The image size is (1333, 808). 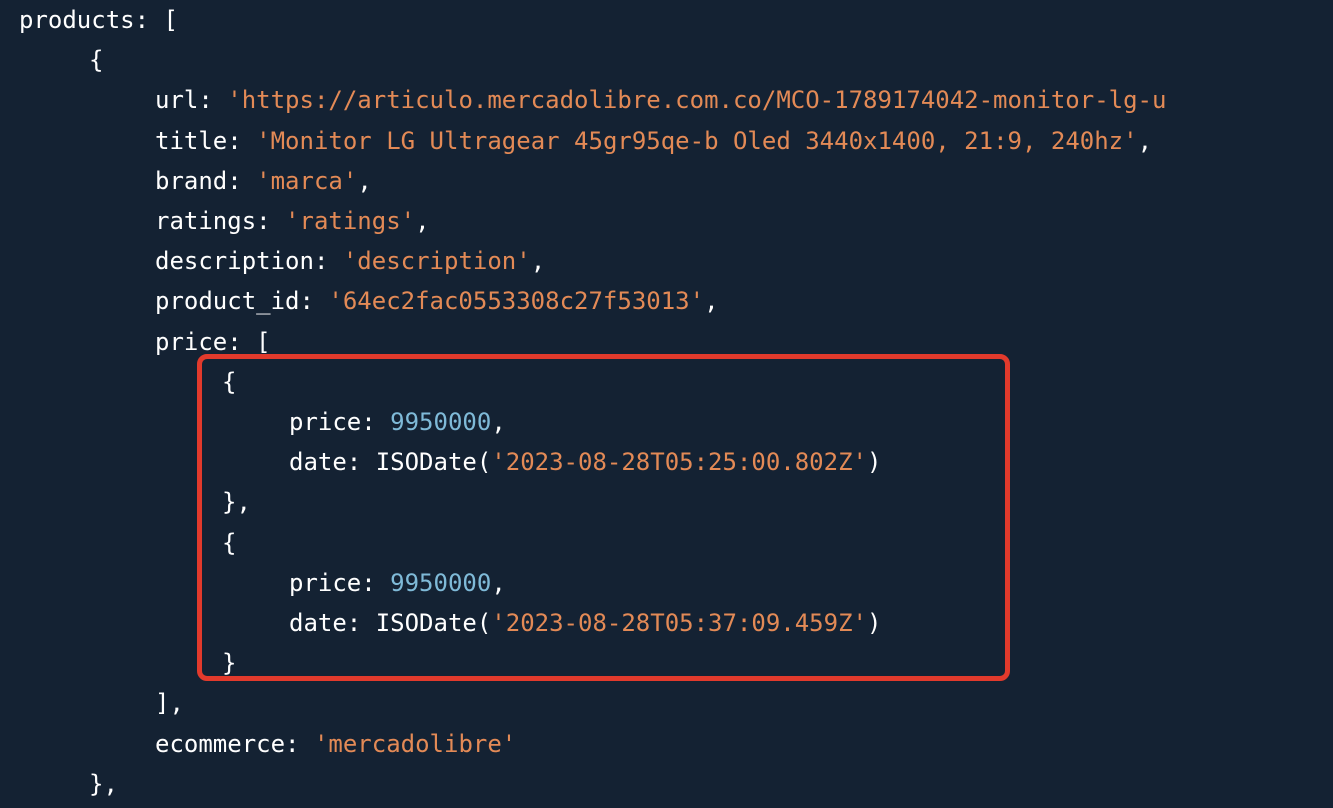 I want to click on code-line: }, so click(x=229, y=663).